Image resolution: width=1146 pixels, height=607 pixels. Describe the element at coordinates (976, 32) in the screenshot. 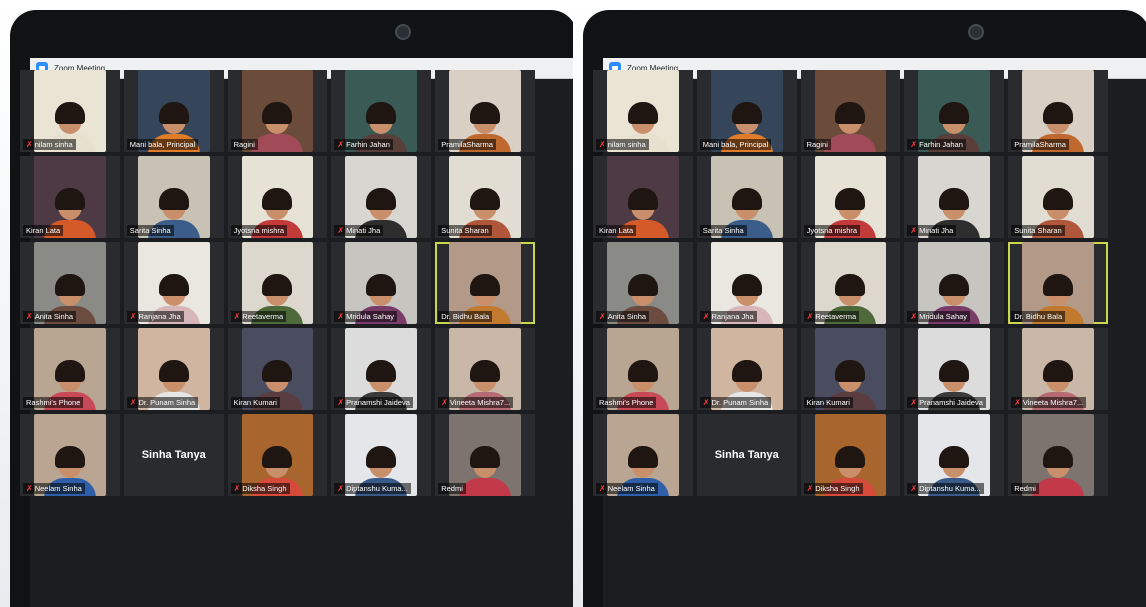

I see `webcam-icon` at that location.